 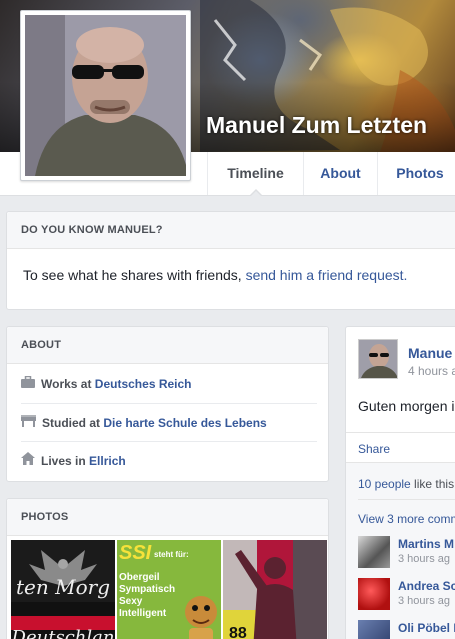 What do you see at coordinates (73, 423) in the screenshot?
I see `about-item-education-label: Studied at` at bounding box center [73, 423].